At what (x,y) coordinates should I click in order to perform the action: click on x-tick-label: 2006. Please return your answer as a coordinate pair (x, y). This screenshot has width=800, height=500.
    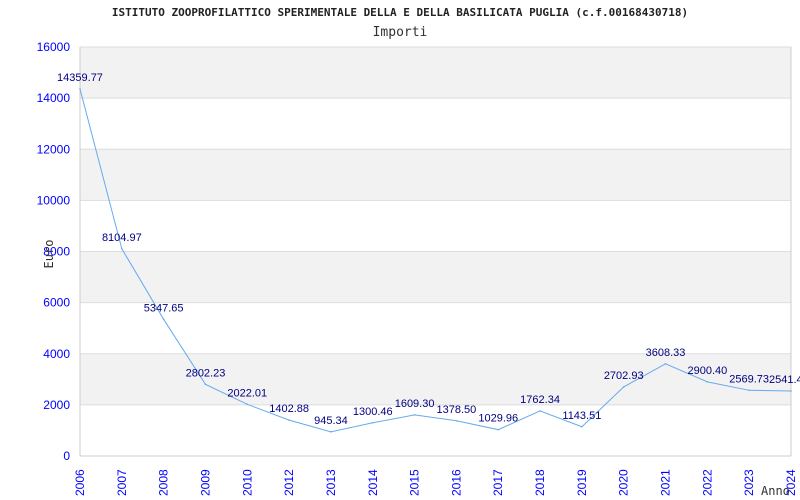
    Looking at the image, I should click on (80, 482).